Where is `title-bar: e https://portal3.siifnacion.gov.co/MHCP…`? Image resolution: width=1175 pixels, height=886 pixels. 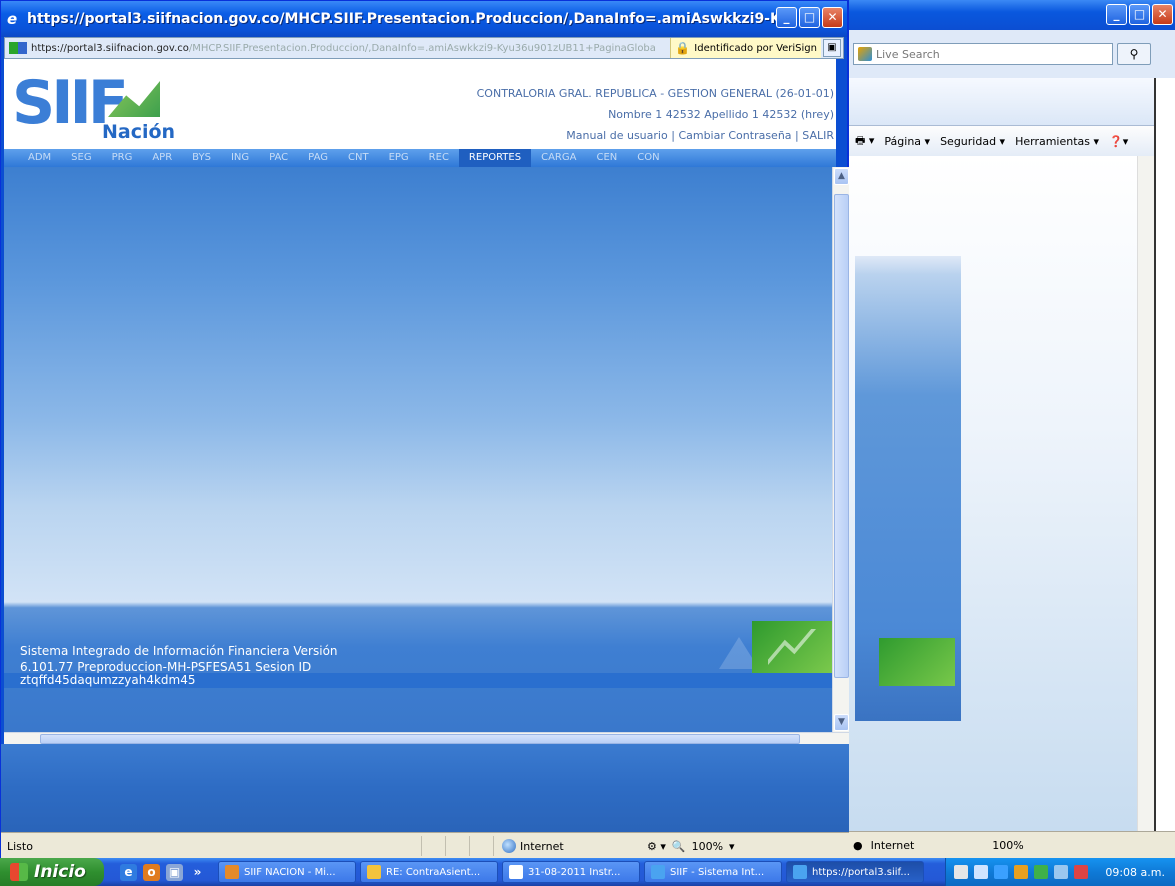
title-bar: e https://portal3.siifnacion.gov.co/MHCP… is located at coordinates (424, 19).